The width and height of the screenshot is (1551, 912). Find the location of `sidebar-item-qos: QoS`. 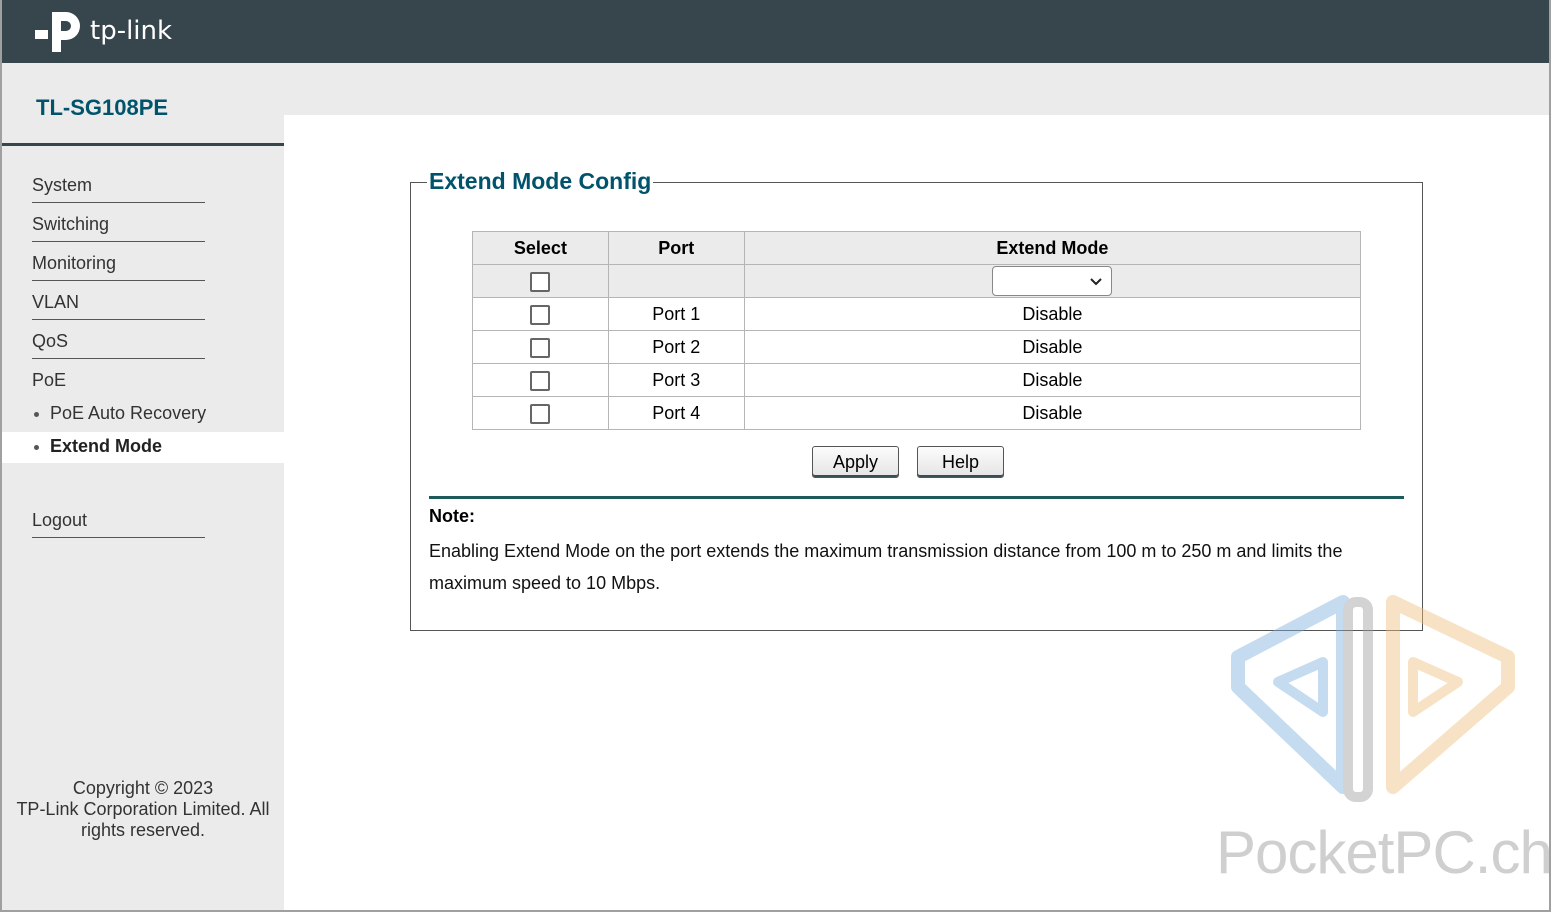

sidebar-item-qos: QoS is located at coordinates (118, 345).